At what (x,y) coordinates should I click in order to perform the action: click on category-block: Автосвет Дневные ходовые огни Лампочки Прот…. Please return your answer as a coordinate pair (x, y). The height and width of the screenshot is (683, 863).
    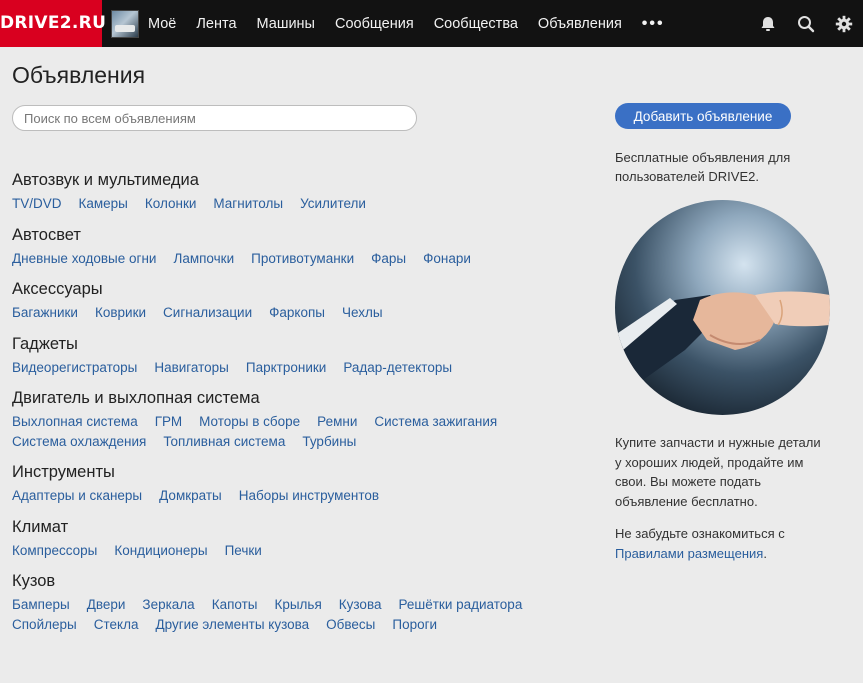
    Looking at the image, I should click on (302, 247).